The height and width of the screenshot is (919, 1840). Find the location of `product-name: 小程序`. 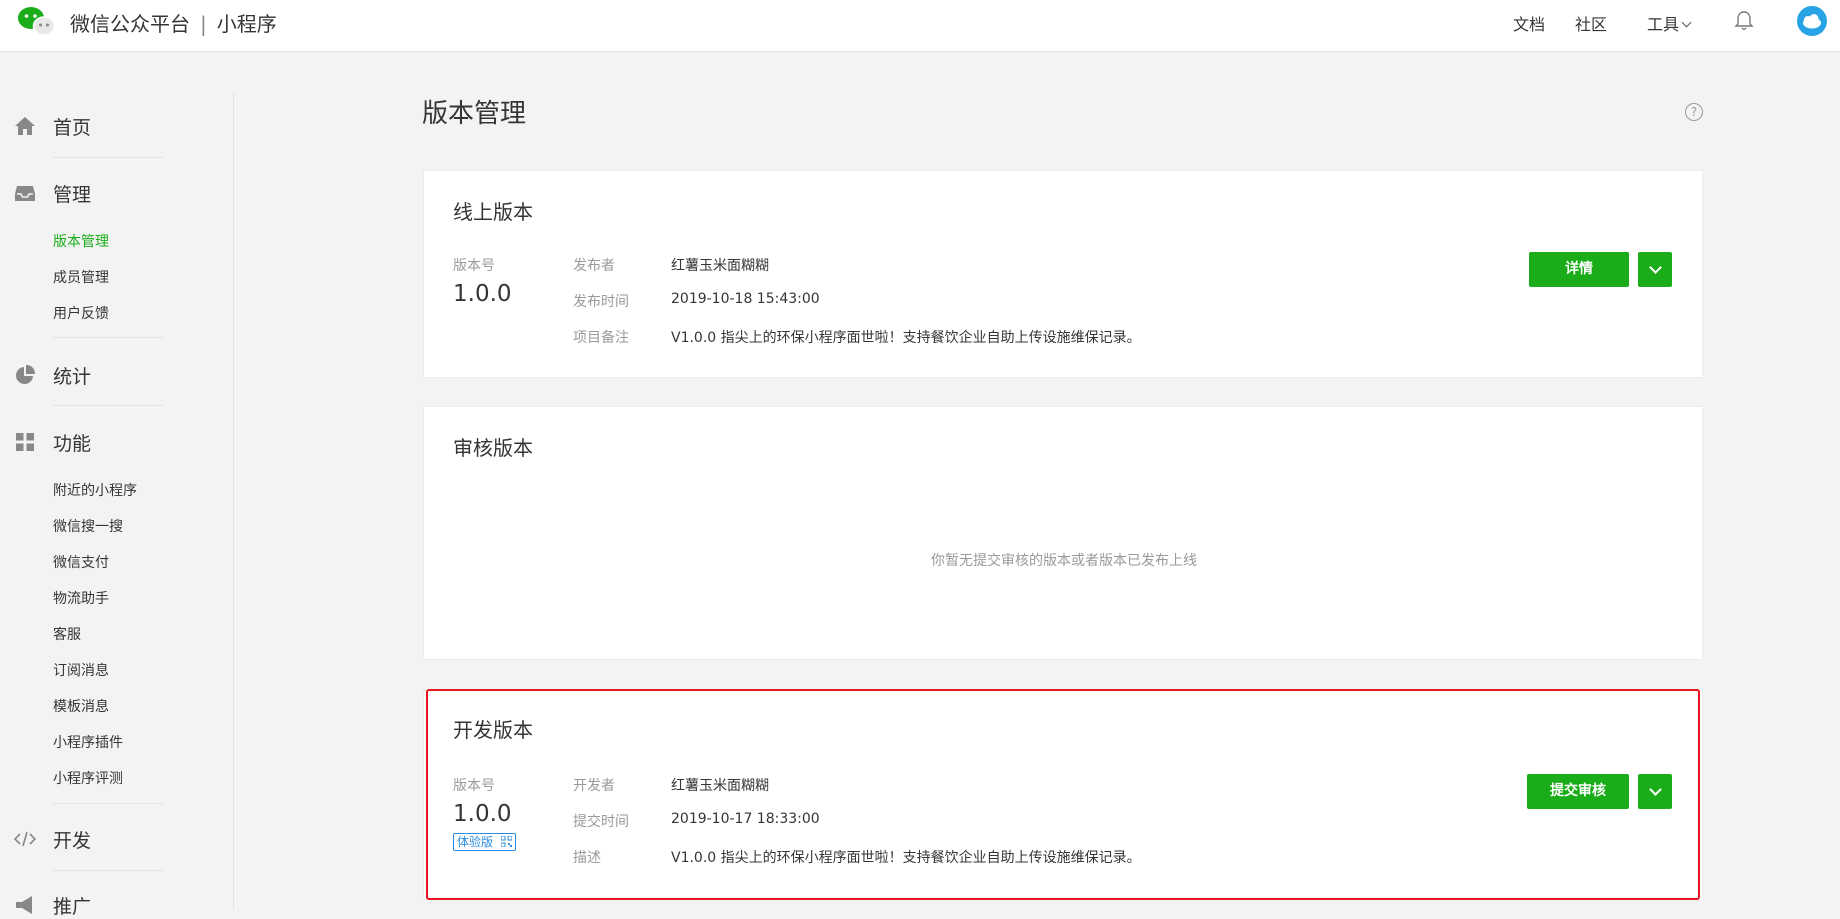

product-name: 小程序 is located at coordinates (246, 24).